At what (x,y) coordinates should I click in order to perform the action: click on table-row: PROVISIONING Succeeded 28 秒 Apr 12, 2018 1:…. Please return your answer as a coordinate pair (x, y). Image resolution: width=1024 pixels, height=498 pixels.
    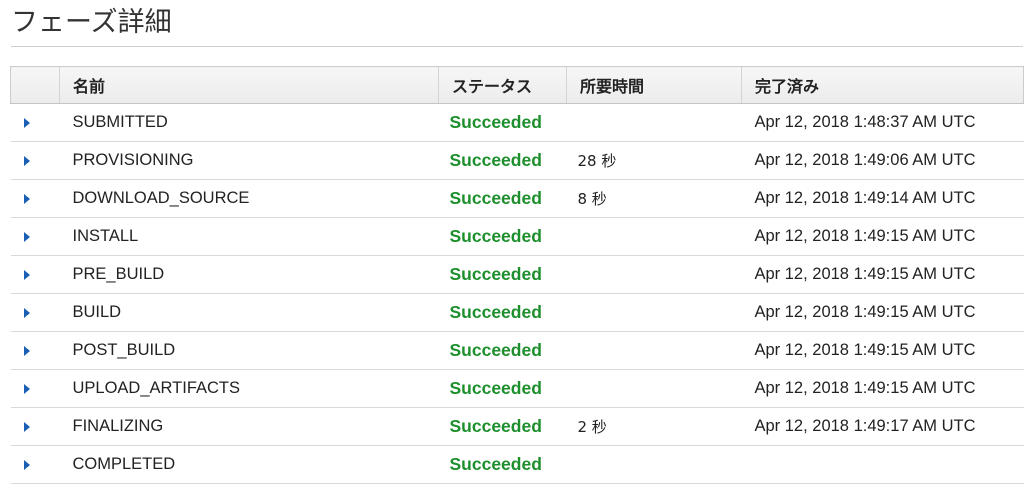
    Looking at the image, I should click on (517, 160).